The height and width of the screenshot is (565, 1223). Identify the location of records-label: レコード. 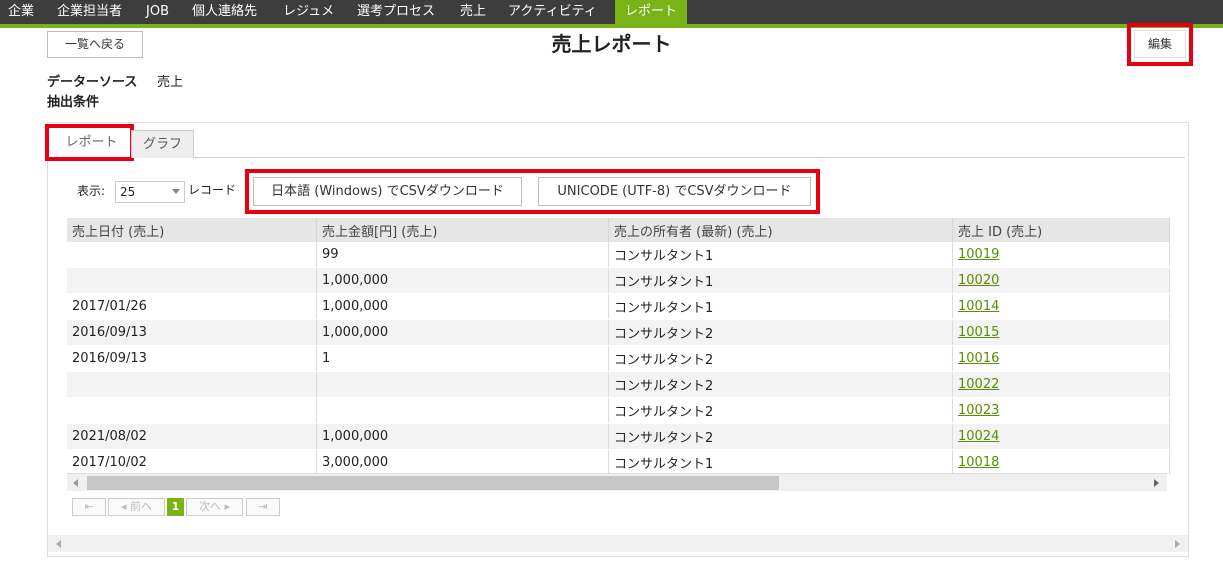
(212, 190).